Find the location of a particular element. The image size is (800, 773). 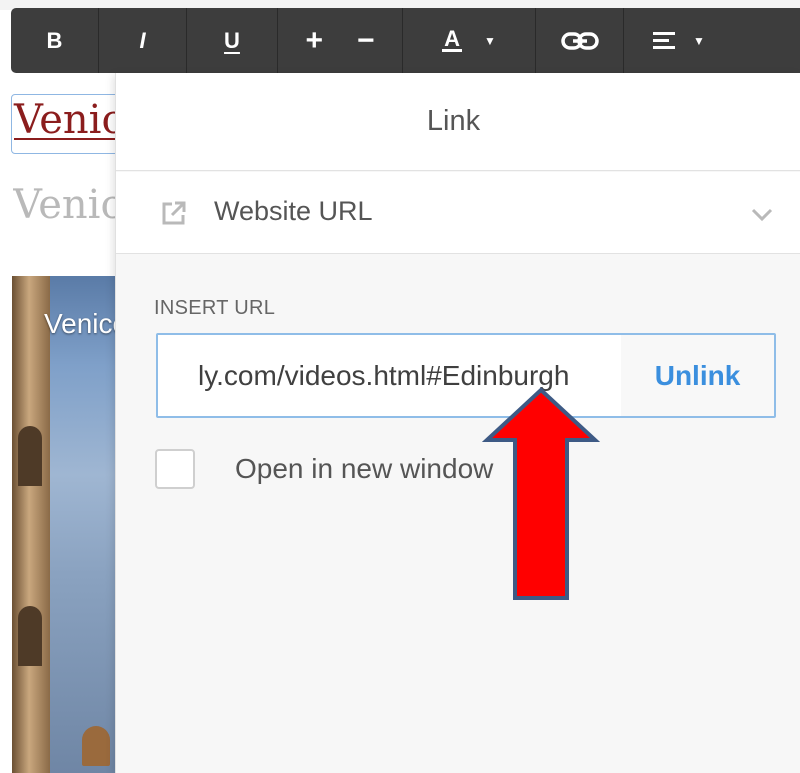

link-type-label: Website URL is located at coordinates (293, 211).